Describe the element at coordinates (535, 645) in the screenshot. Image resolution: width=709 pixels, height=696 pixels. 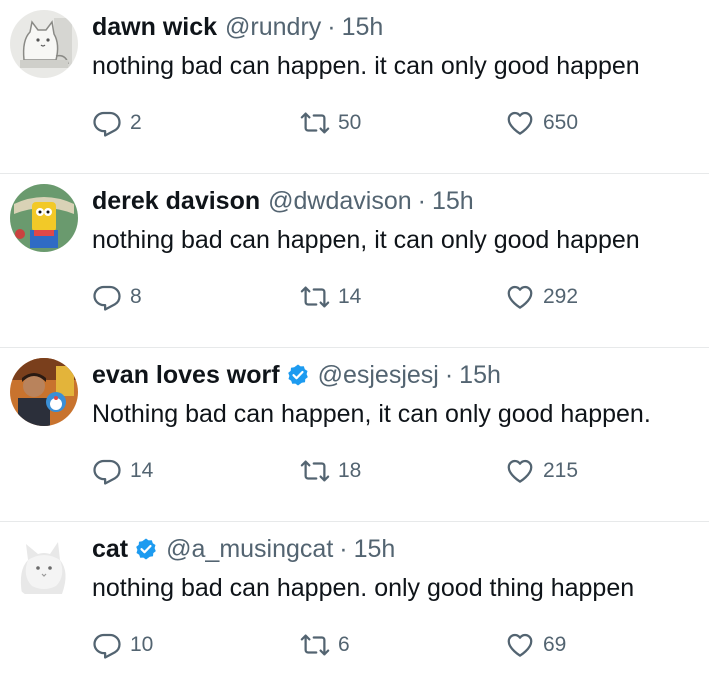
I see `like-button: 69` at that location.